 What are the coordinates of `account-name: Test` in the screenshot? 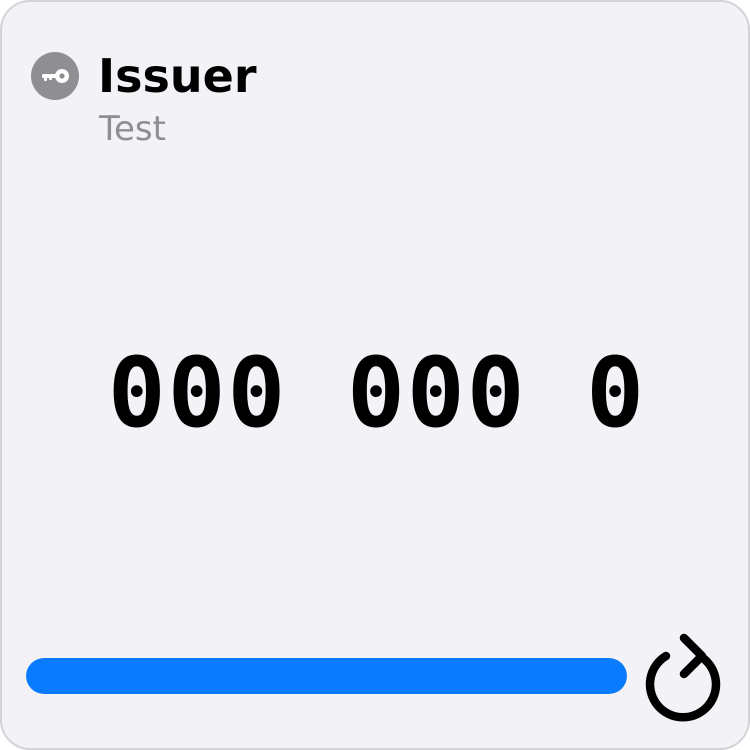 It's located at (132, 129).